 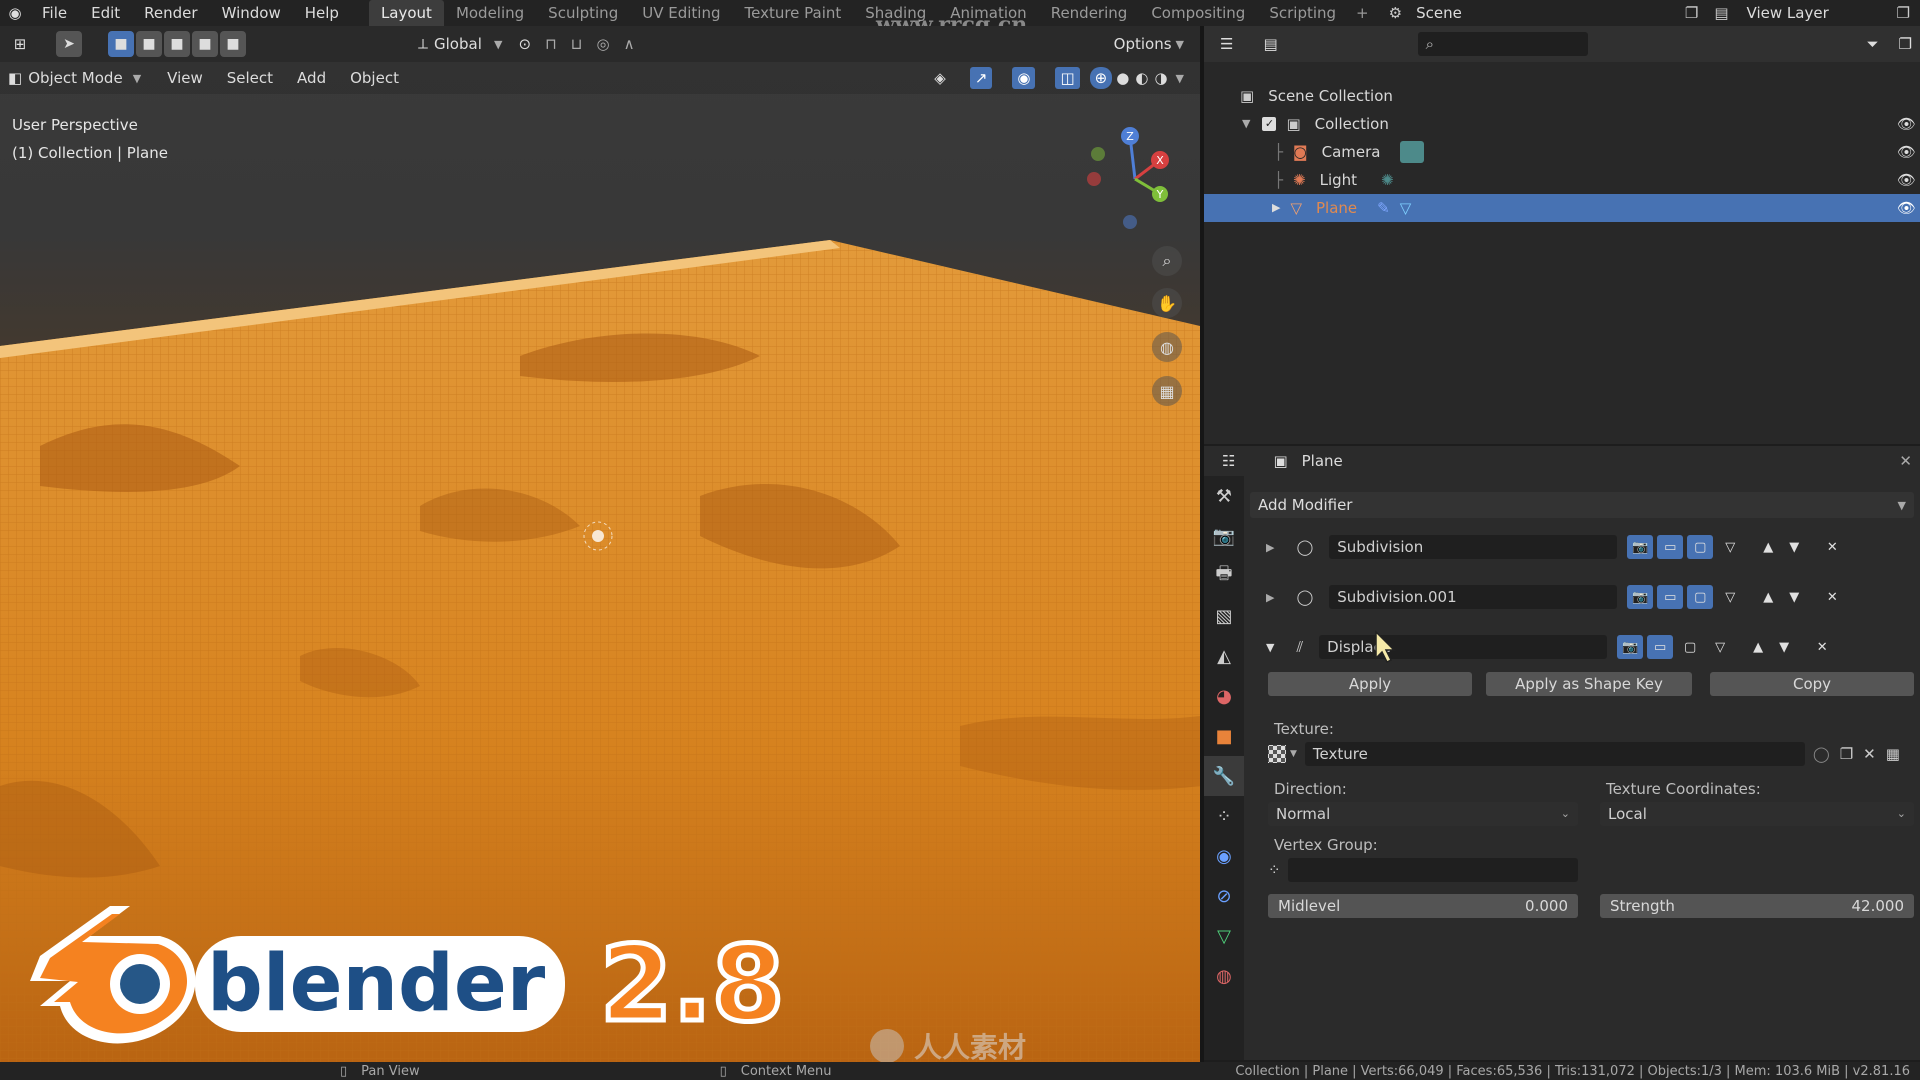 I want to click on new-view-layer-icon: ❐, so click(x=1903, y=13).